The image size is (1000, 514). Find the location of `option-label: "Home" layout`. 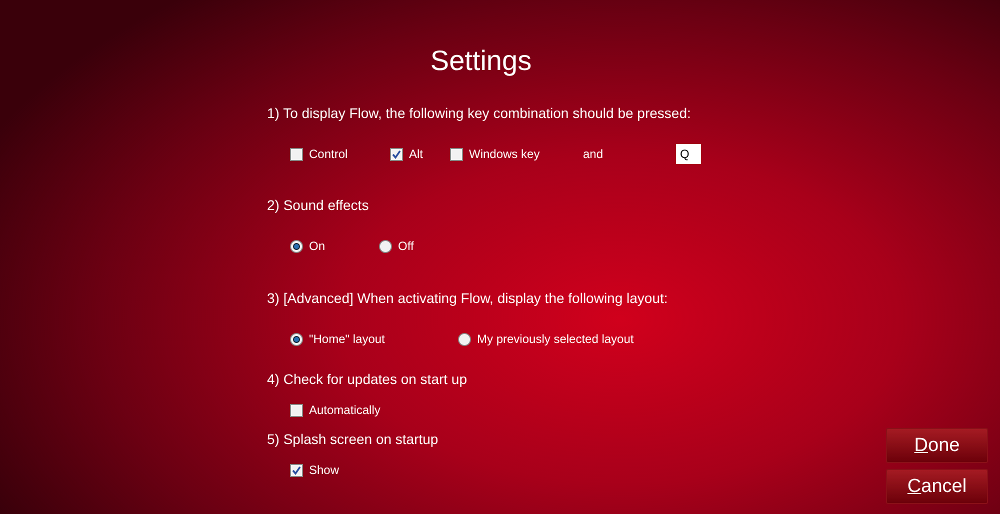

option-label: "Home" layout is located at coordinates (347, 339).